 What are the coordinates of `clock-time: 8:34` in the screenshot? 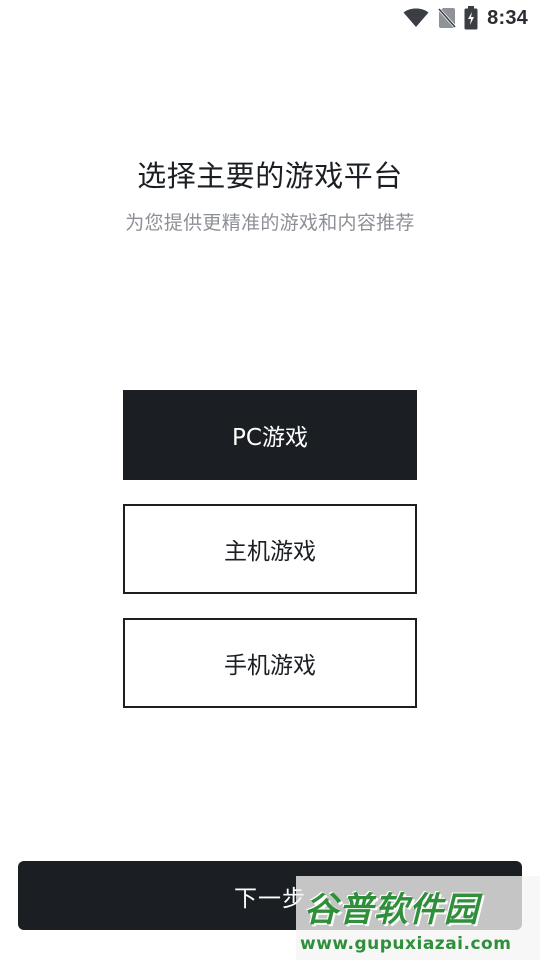 It's located at (507, 17).